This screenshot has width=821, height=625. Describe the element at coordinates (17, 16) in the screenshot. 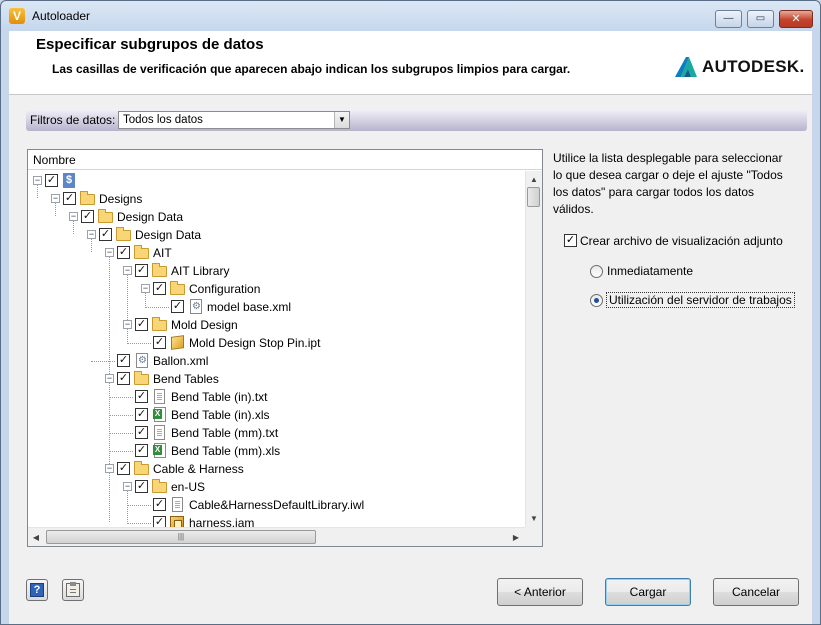

I see `app-icon: V` at that location.